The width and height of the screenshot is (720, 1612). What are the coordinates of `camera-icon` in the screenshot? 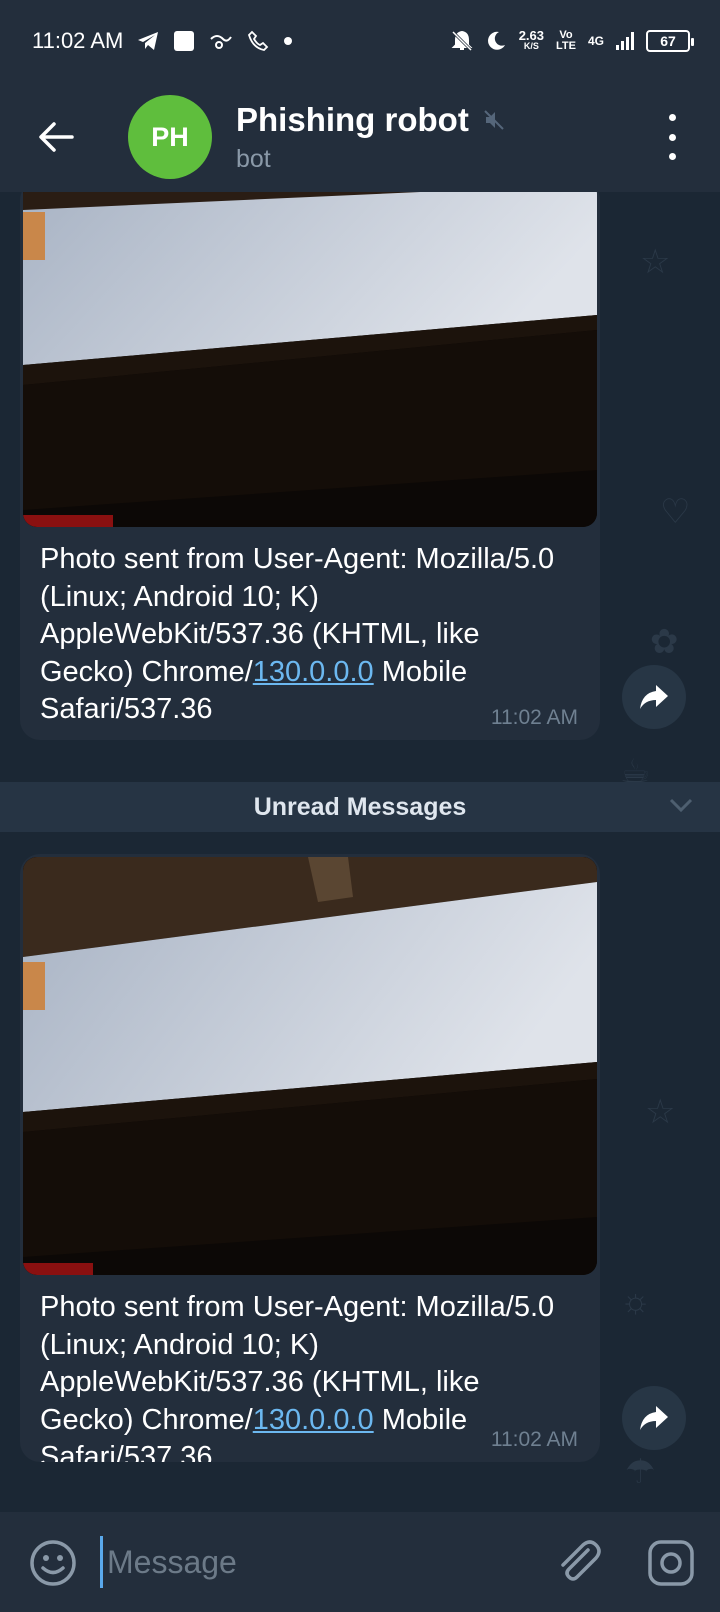 It's located at (671, 1563).